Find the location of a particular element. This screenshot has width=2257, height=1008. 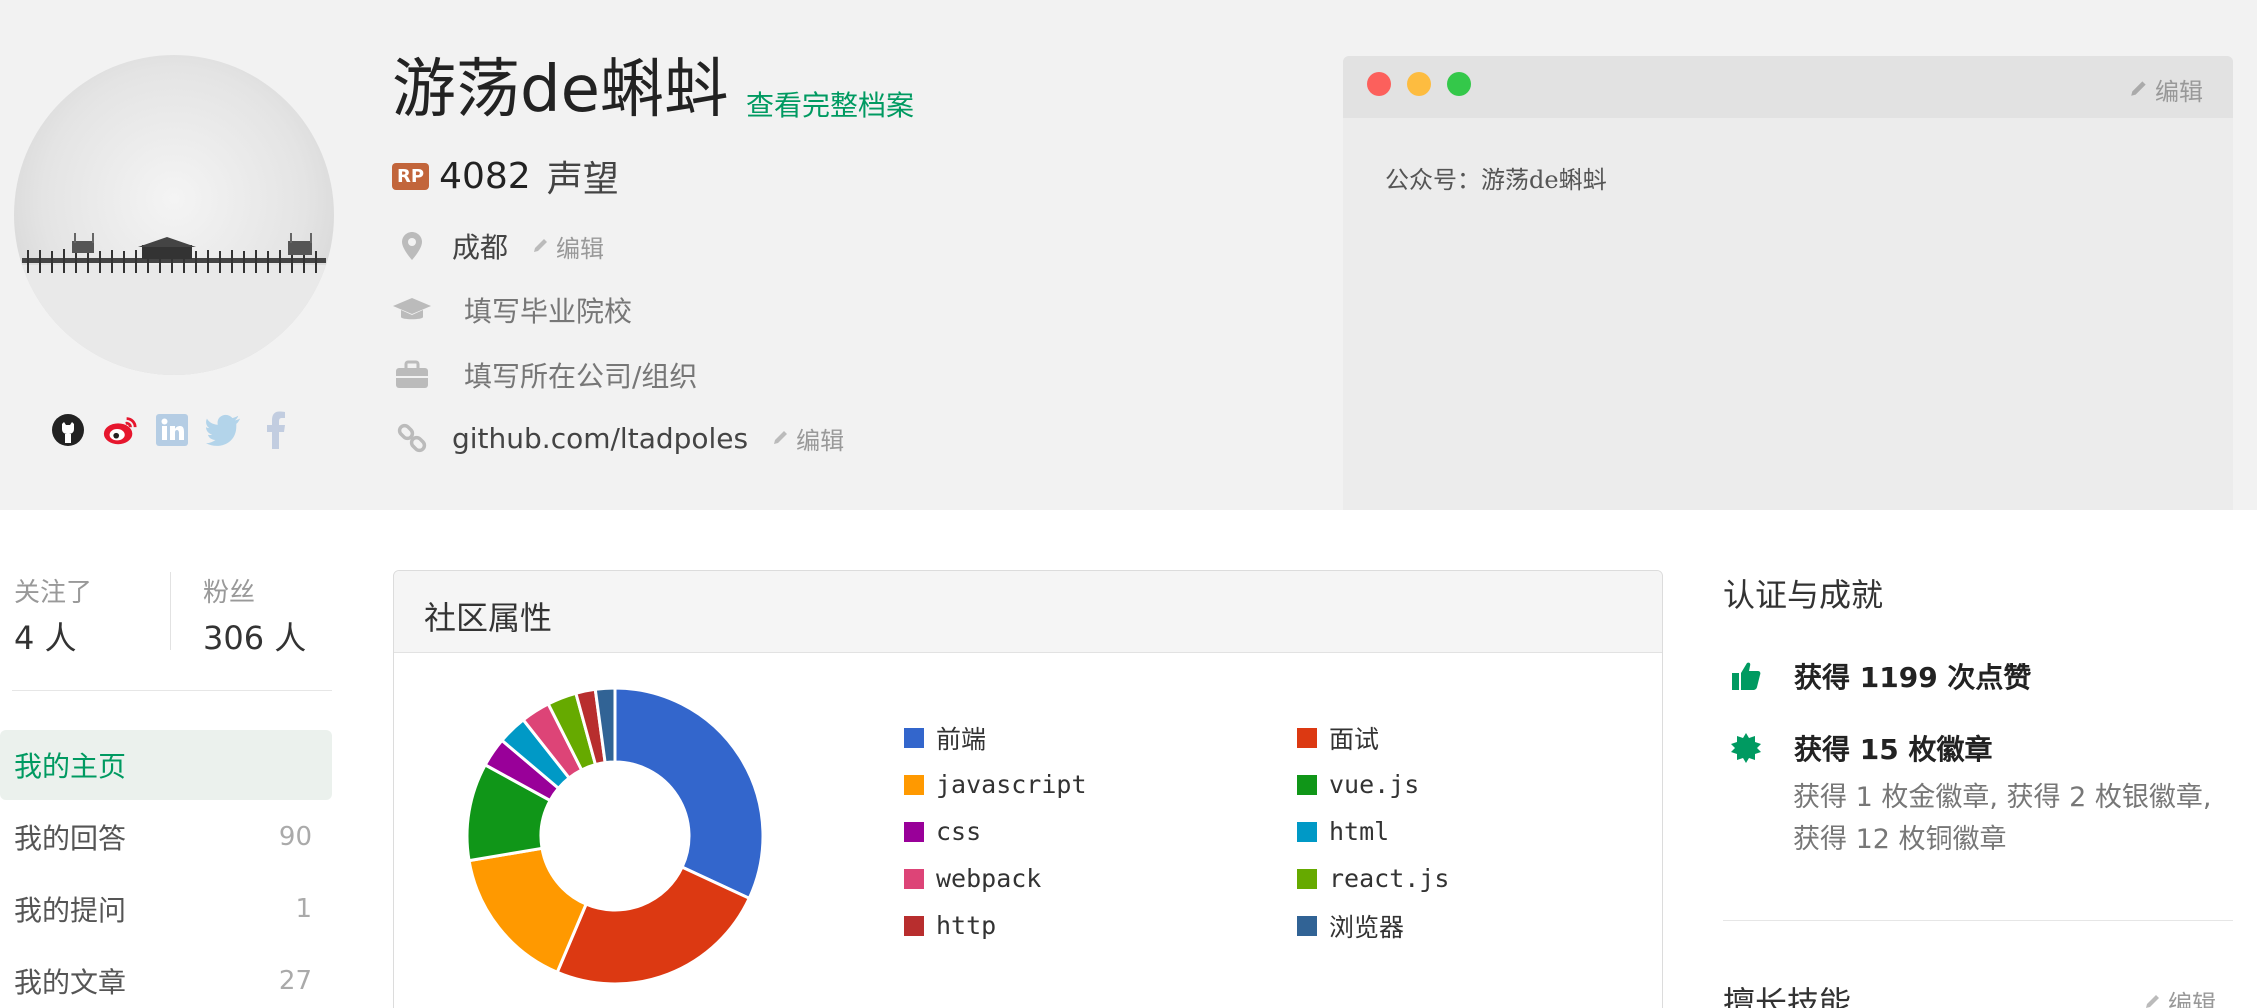

rp-badge: RP is located at coordinates (411, 176).